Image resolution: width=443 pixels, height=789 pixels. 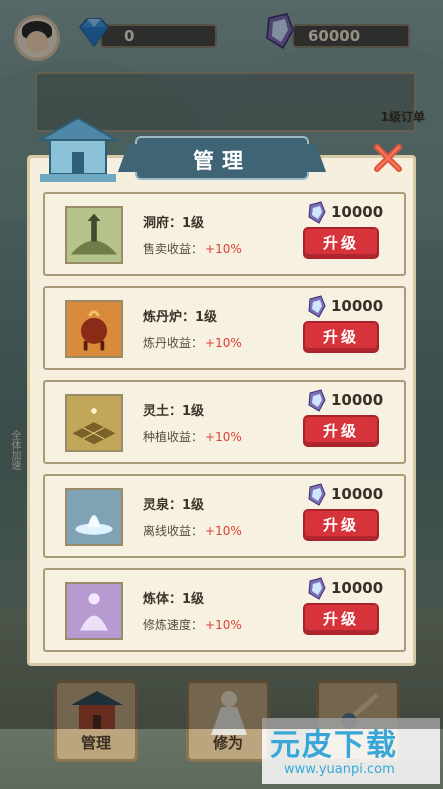 I want to click on spirit-spring-icon, so click(x=94, y=517).